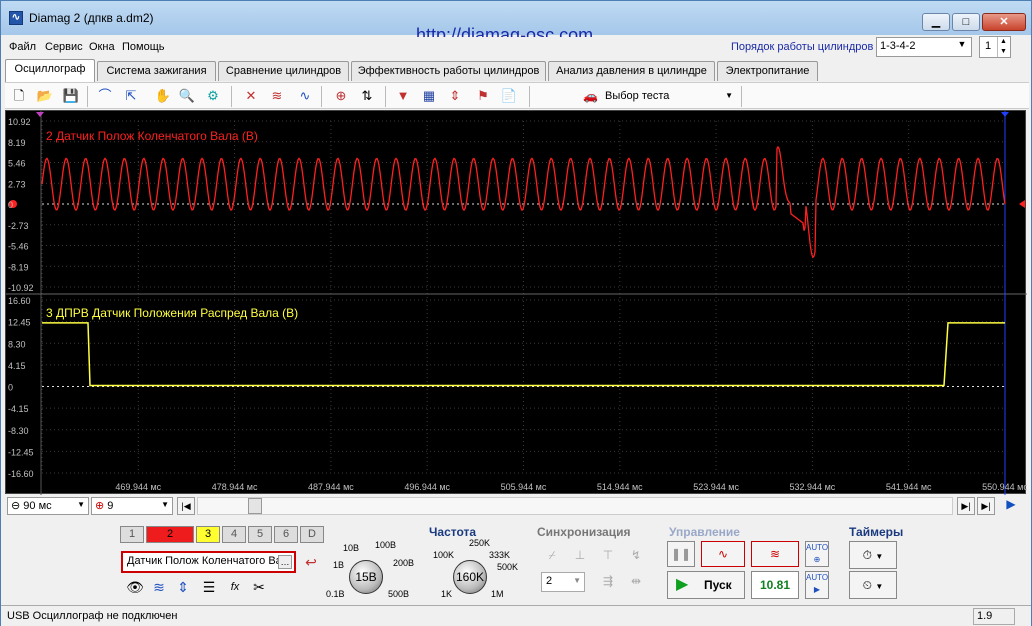  I want to click on timer-stop-button: ⏲ ▼, so click(873, 585).